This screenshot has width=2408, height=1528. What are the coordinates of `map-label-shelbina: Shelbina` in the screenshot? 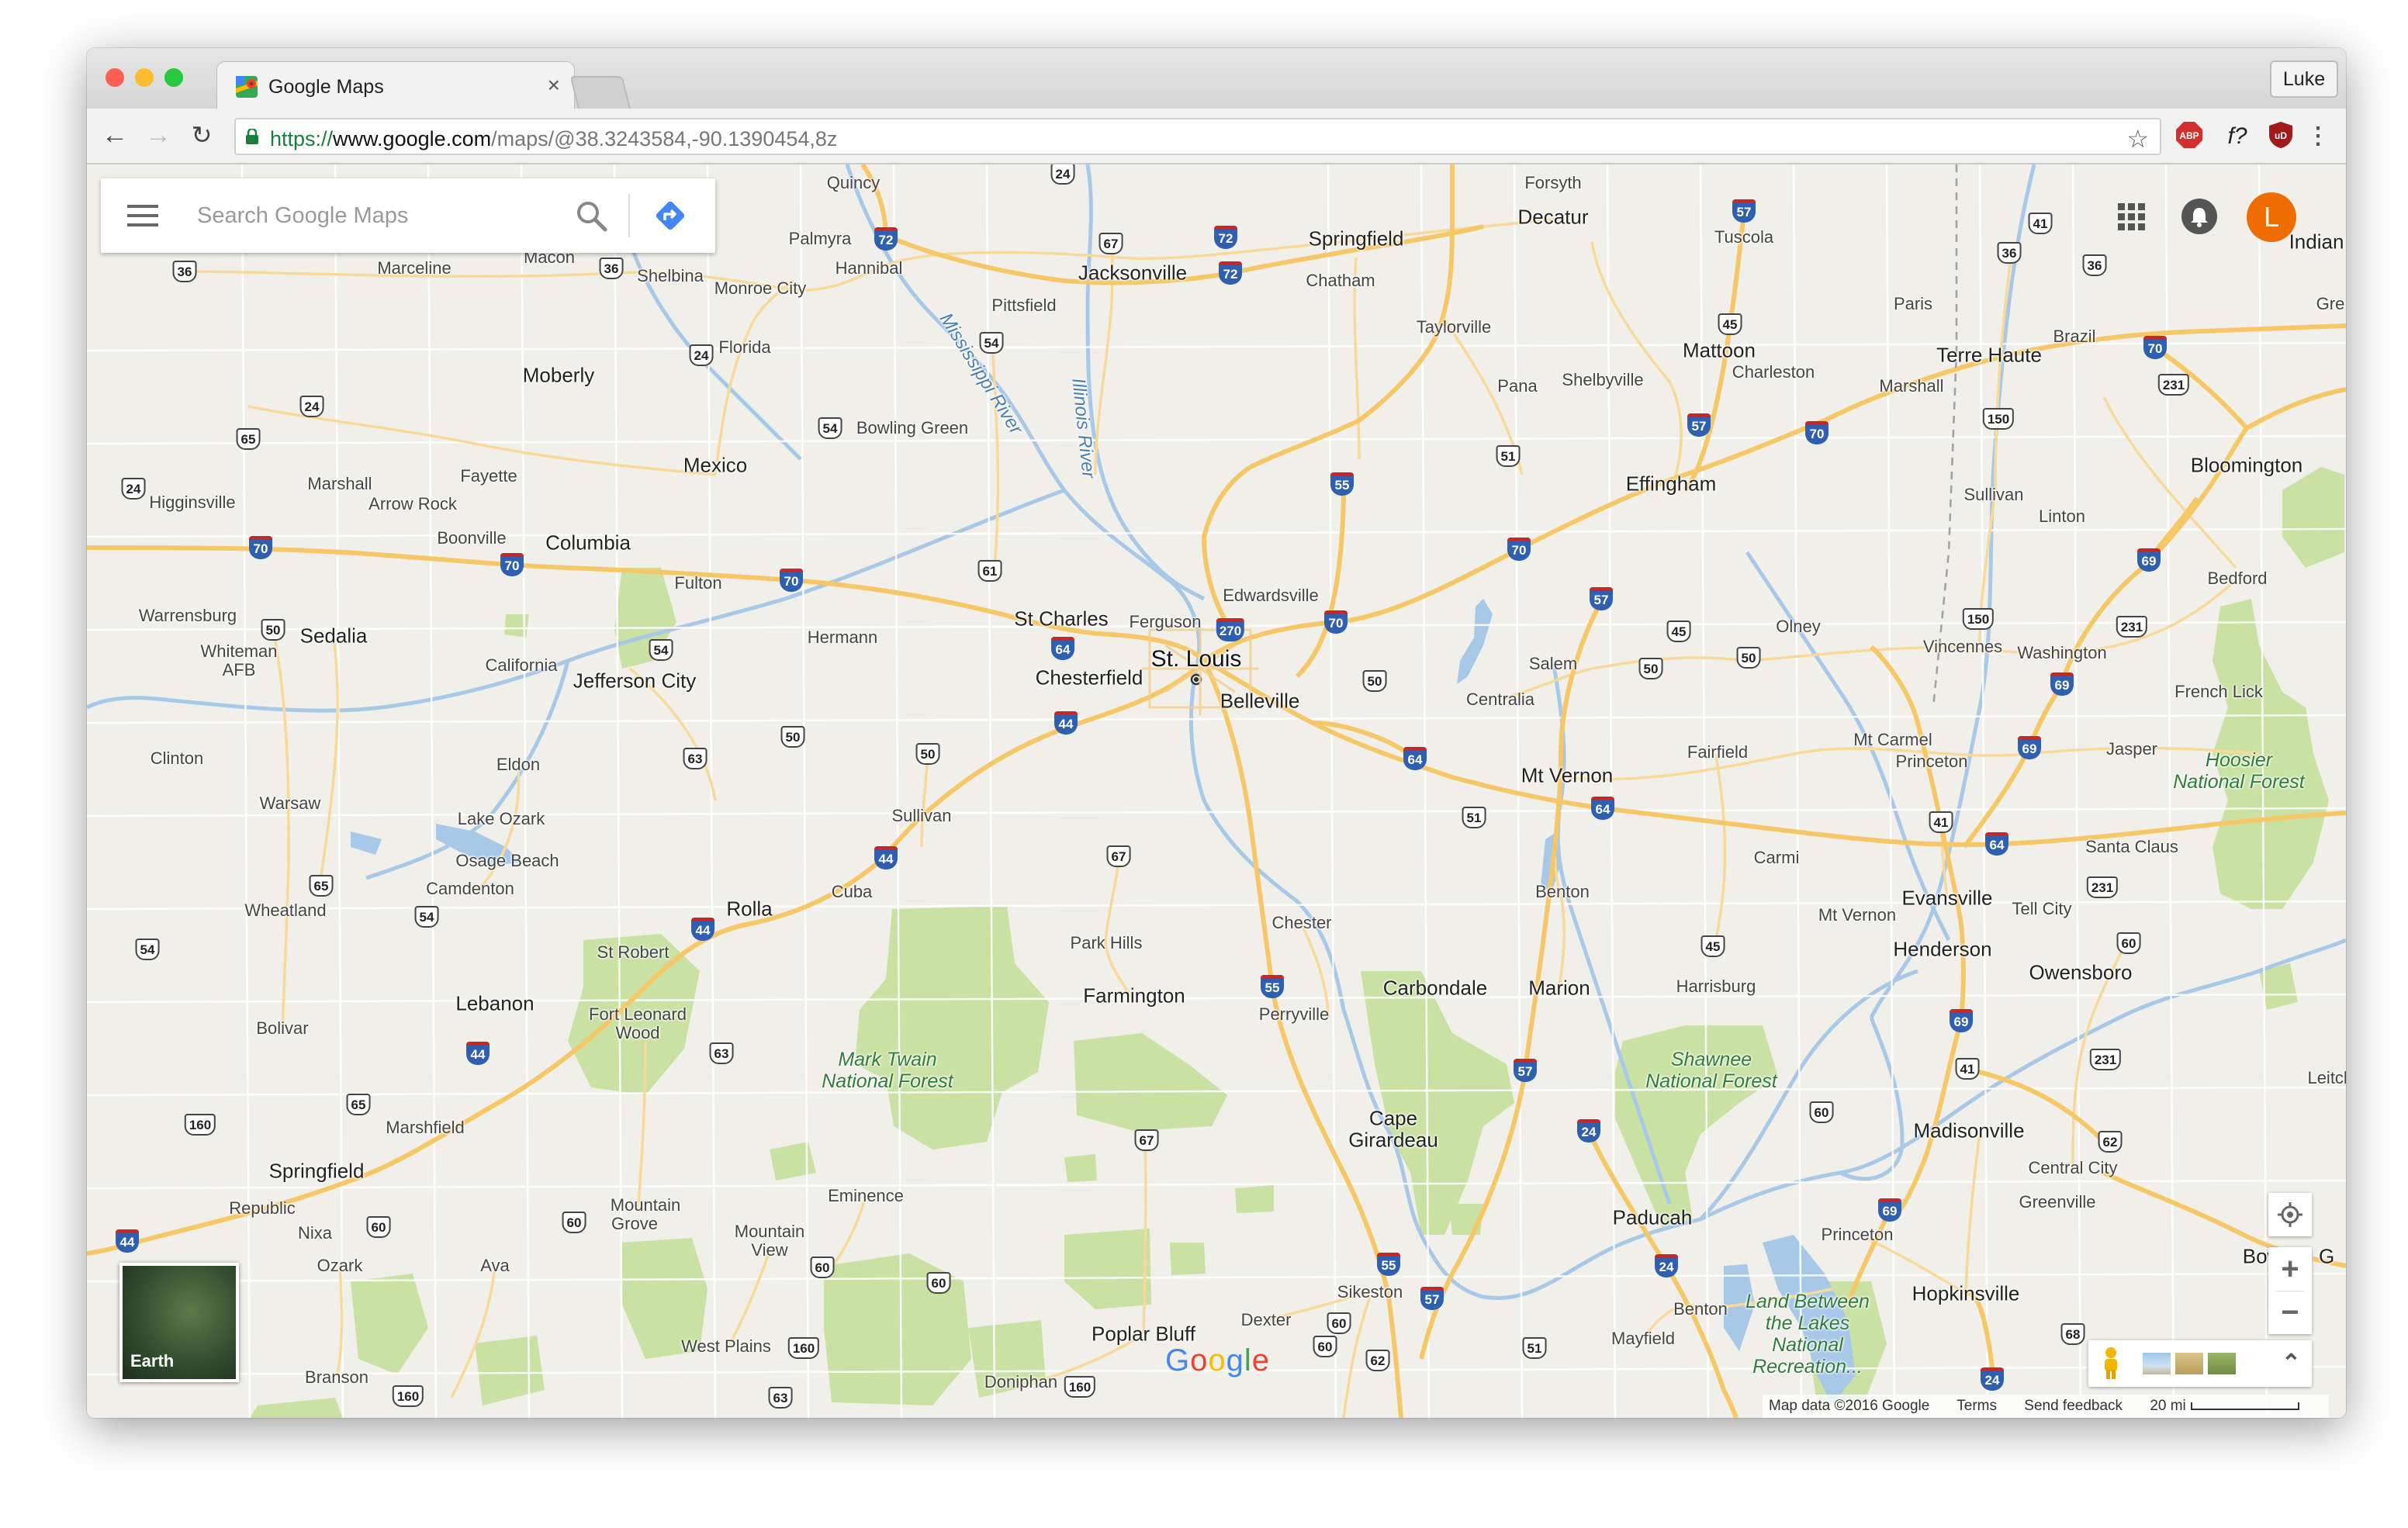 It's located at (670, 276).